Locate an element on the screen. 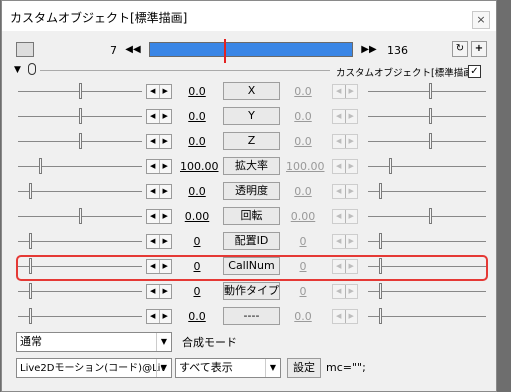 The height and width of the screenshot is (392, 511). parameter-label-button: 透明度 is located at coordinates (251, 191).